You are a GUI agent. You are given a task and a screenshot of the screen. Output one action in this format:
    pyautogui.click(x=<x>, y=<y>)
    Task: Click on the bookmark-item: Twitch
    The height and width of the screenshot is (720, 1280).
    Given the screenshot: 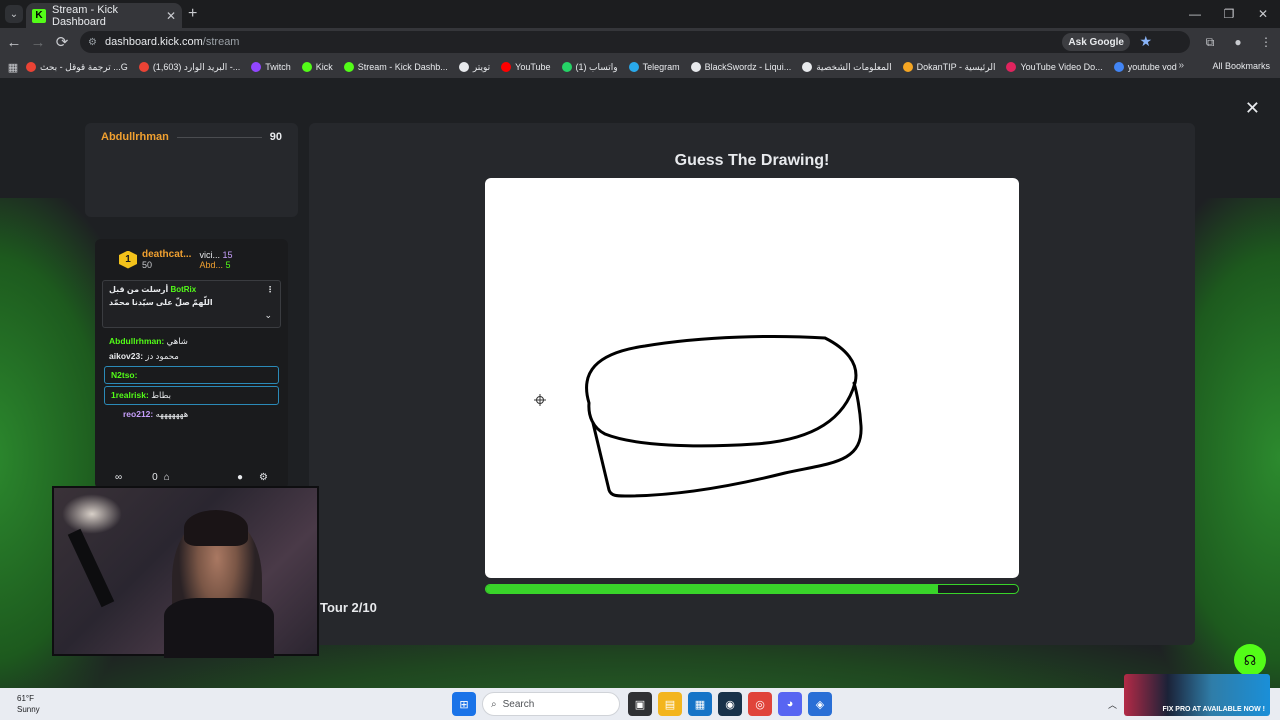 What is the action you would take?
    pyautogui.click(x=271, y=67)
    